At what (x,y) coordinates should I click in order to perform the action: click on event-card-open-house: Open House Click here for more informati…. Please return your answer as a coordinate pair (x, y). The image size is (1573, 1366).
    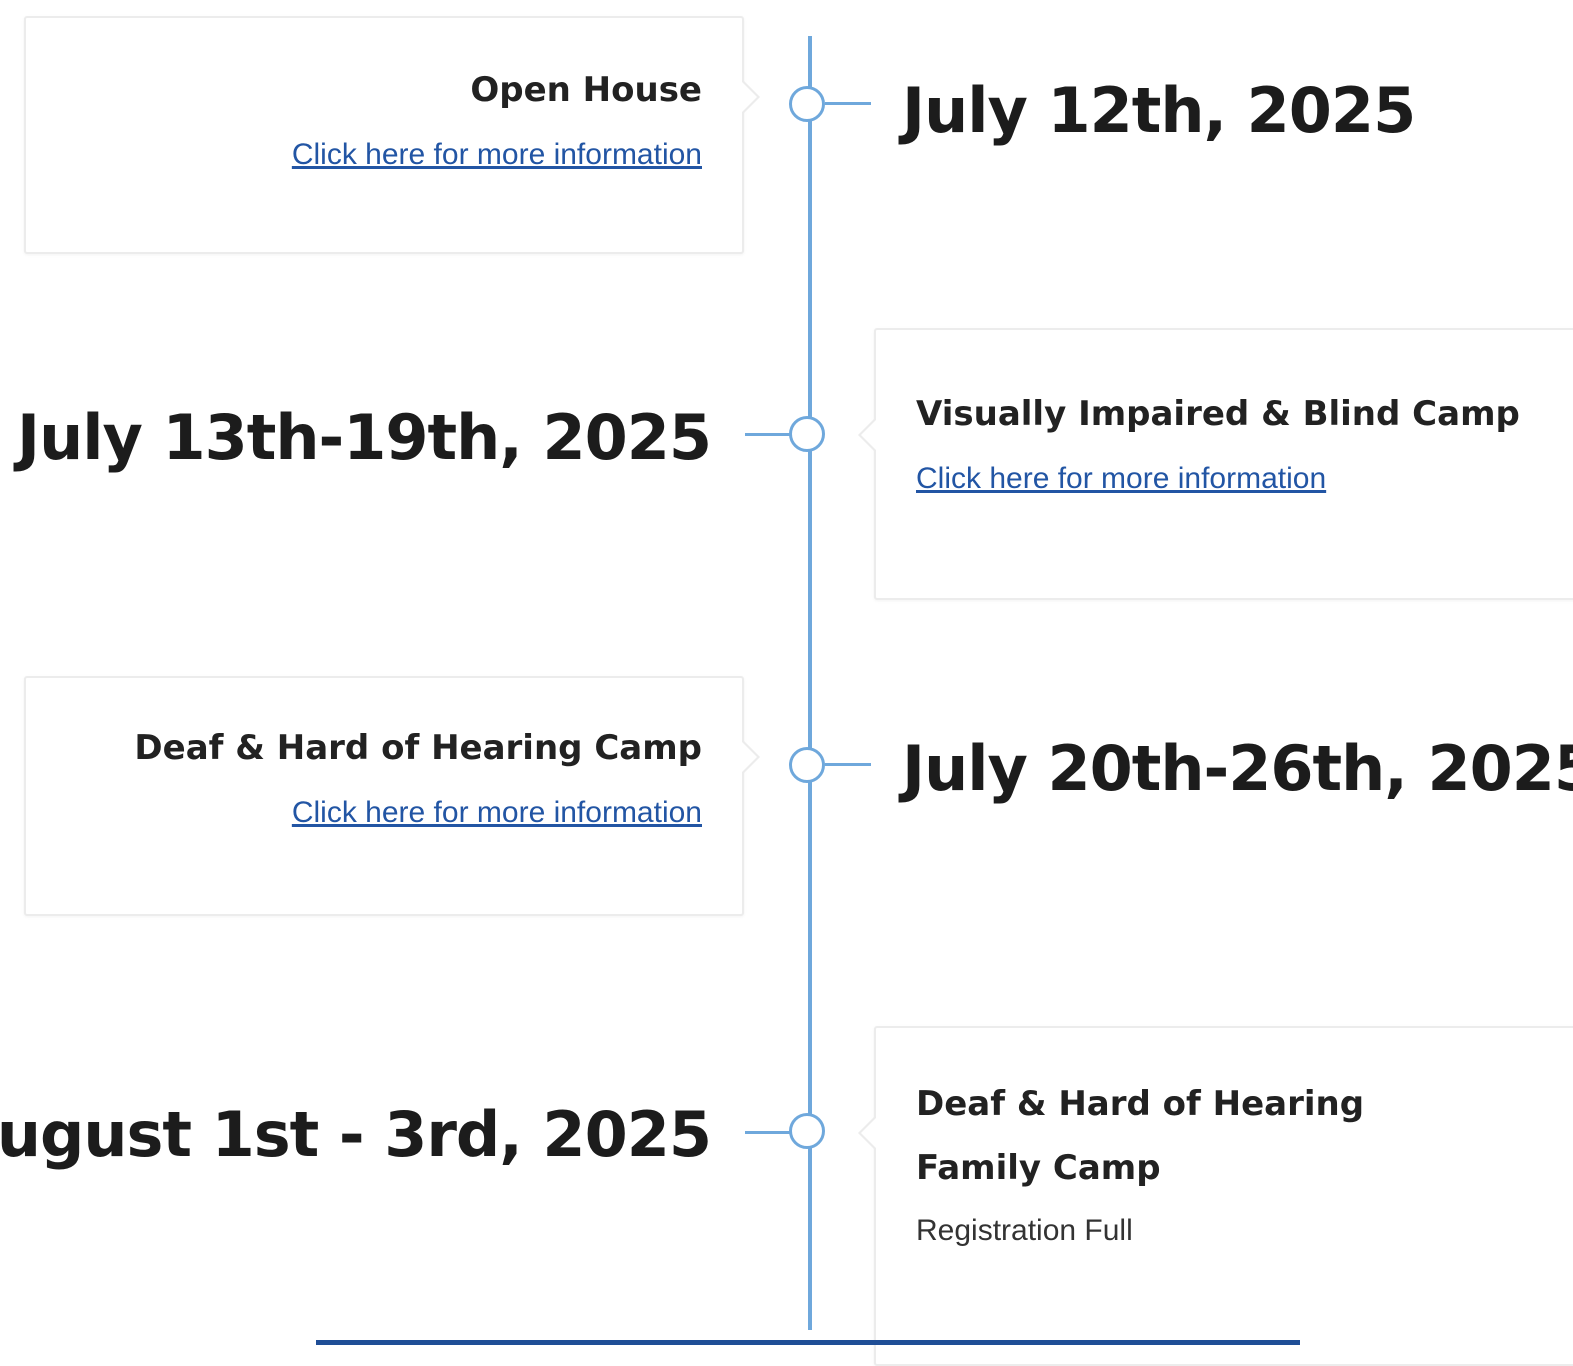
    Looking at the image, I should click on (392, 135).